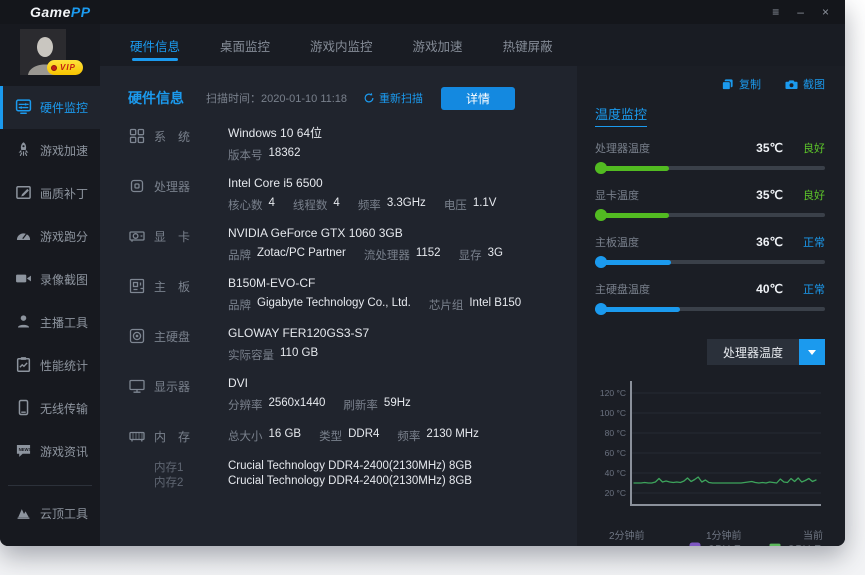  Describe the element at coordinates (319, 305) in the screenshot. I see `spec-pair: 品牌 Gigabyte Technology Co., Ltd.` at that location.